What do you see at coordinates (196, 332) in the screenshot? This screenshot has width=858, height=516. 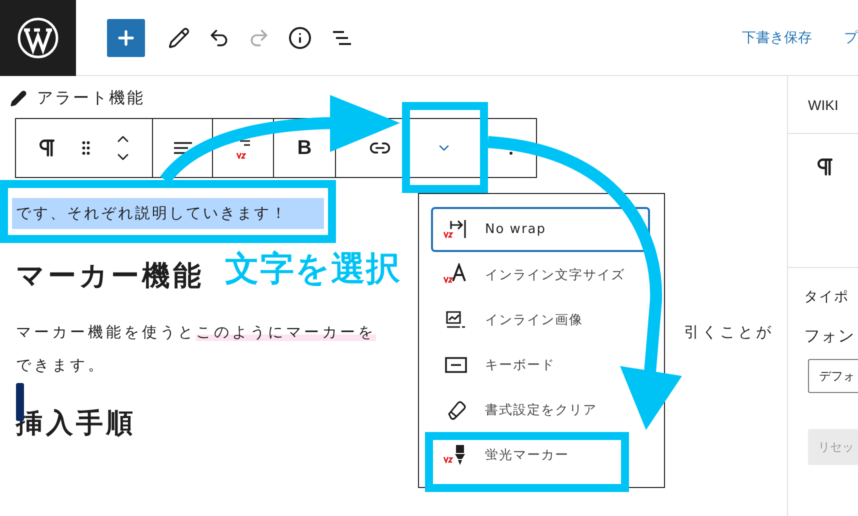 I see `paragraph-text: マーカー機能を使うと このようにマーカーを` at bounding box center [196, 332].